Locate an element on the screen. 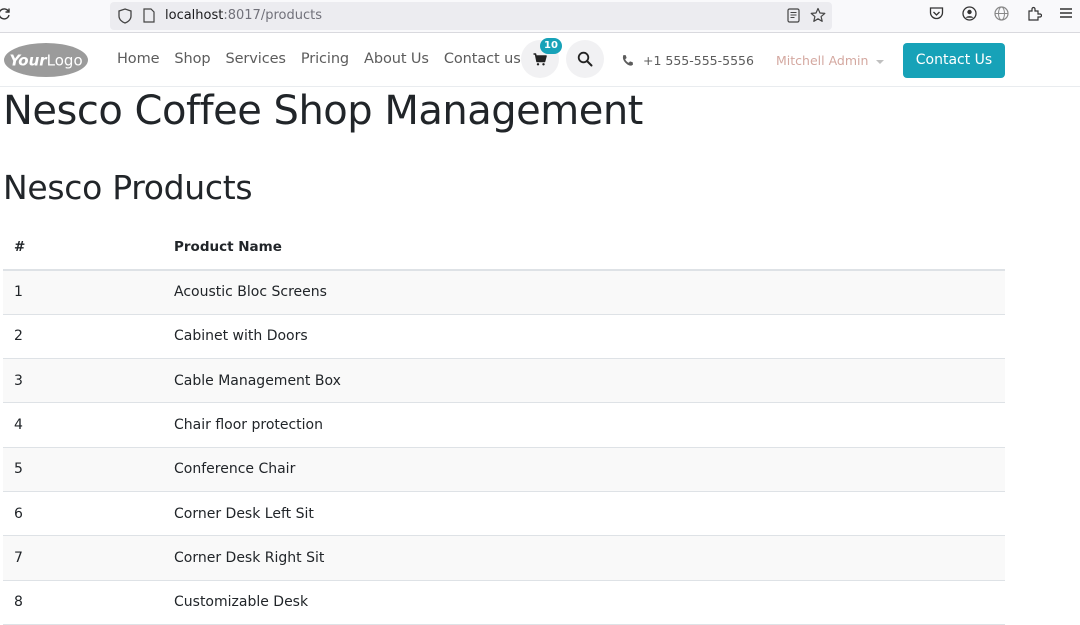 This screenshot has width=1080, height=625. cart-icon is located at coordinates (540, 59).